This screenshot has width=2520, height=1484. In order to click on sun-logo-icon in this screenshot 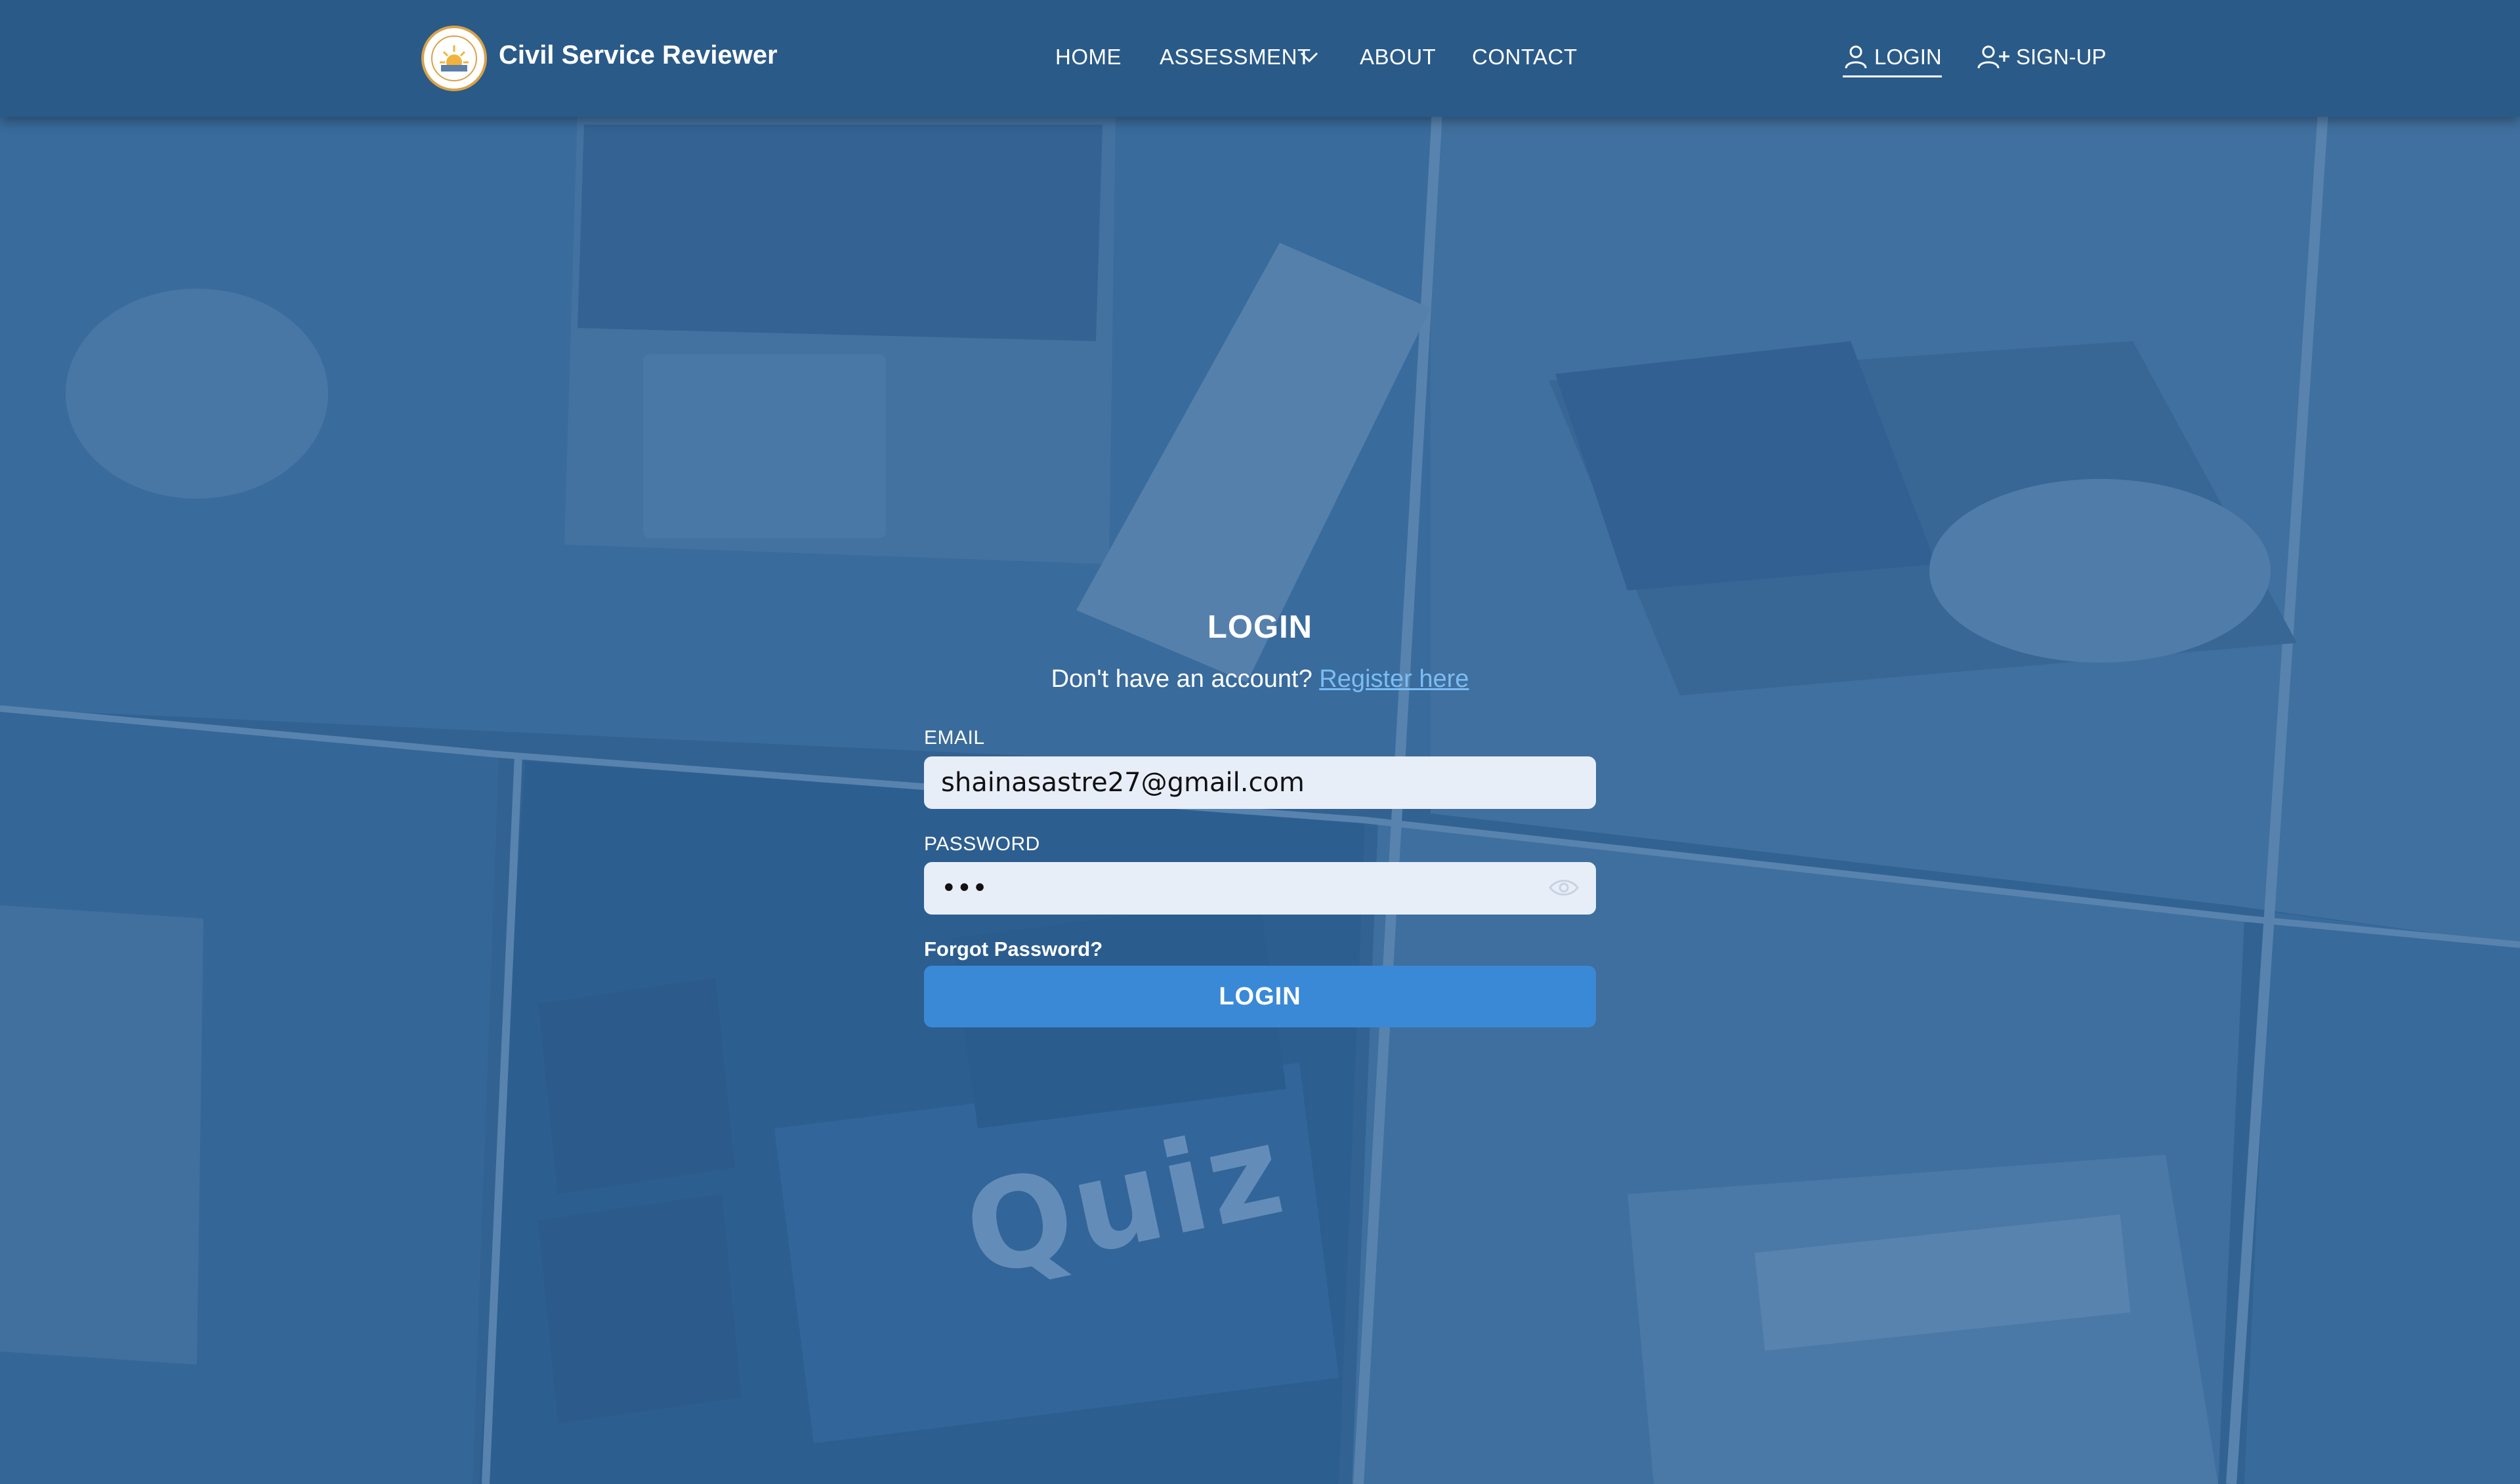, I will do `click(454, 58)`.